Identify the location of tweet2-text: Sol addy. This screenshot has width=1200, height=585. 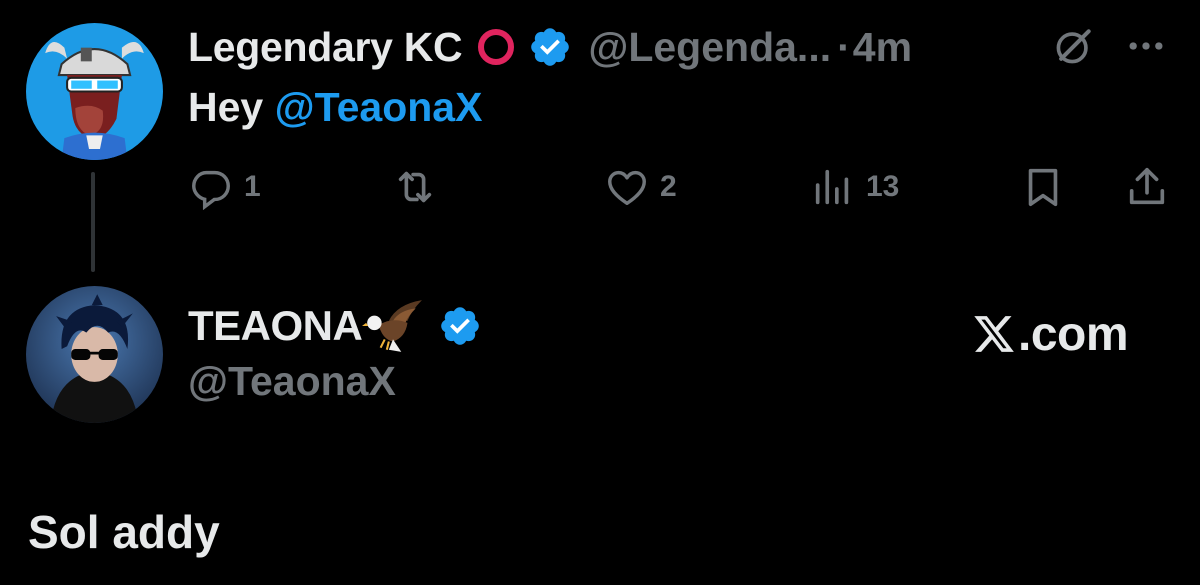
(124, 532).